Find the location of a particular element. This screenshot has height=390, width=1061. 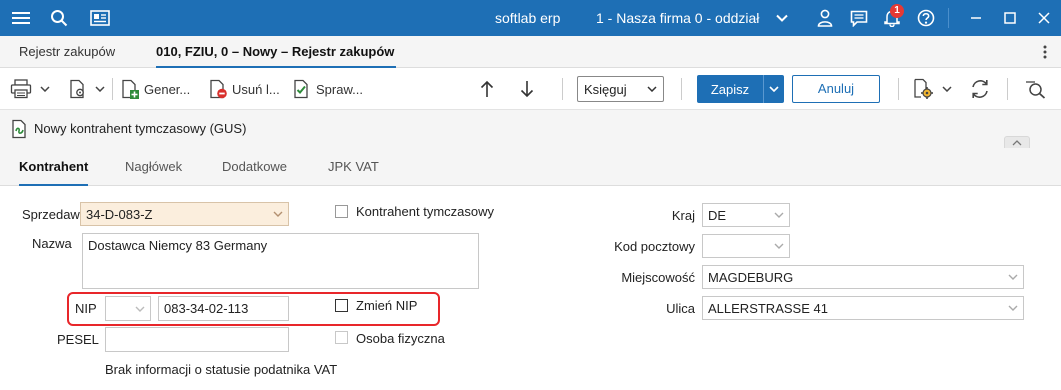

street-label: Ulica is located at coordinates (680, 308).